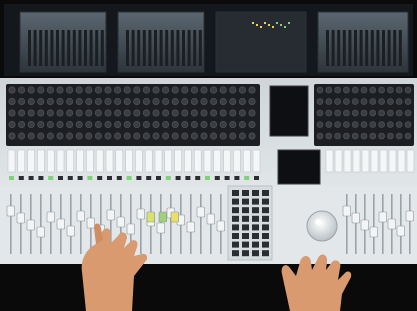 Image resolution: width=417 pixels, height=311 pixels. What do you see at coordinates (150, 217) in the screenshot?
I see `fader-cap-coloured` at bounding box center [150, 217].